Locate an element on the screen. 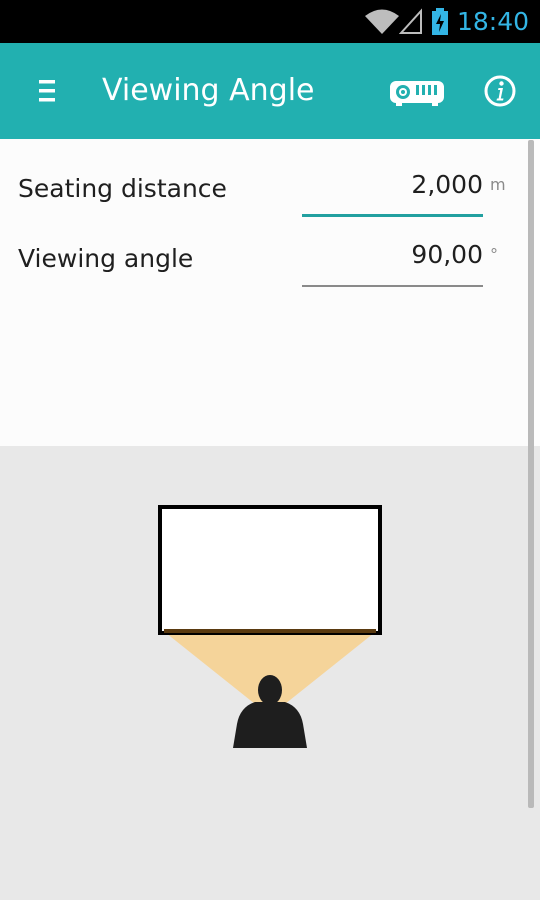  battery-charging-icon is located at coordinates (440, 21).